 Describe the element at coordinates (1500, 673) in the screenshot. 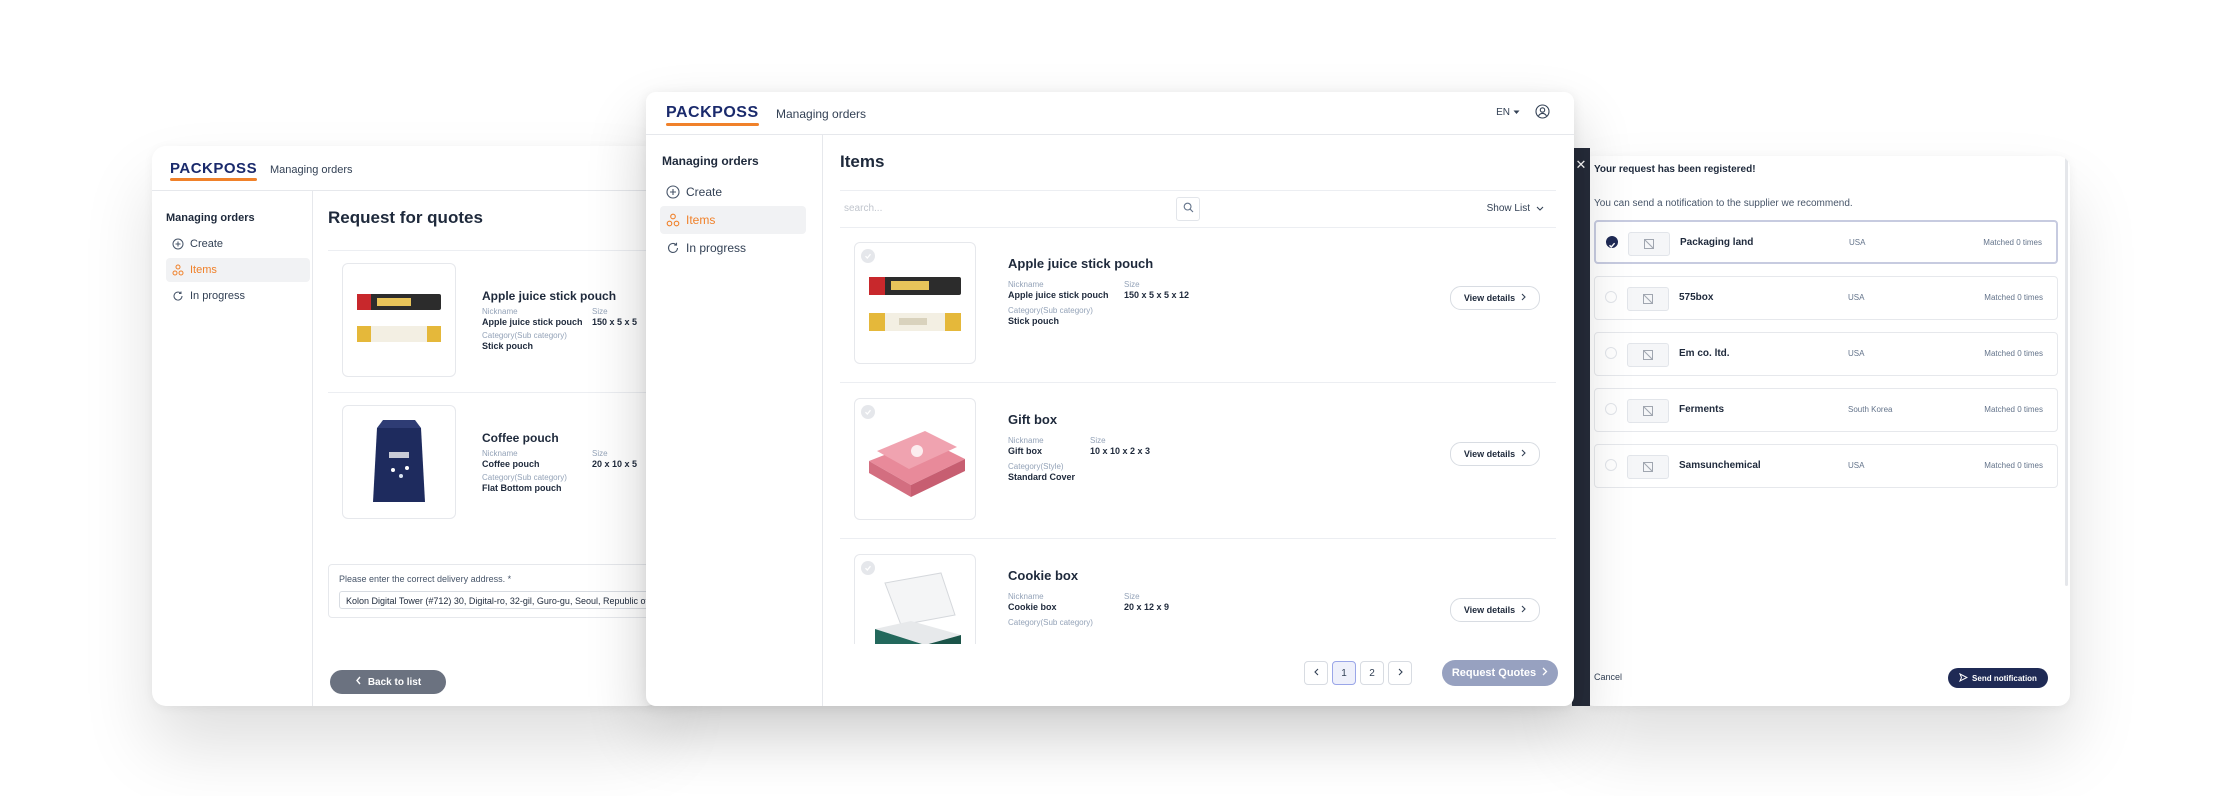

I see `request-quotes-button: Request Quotes` at that location.